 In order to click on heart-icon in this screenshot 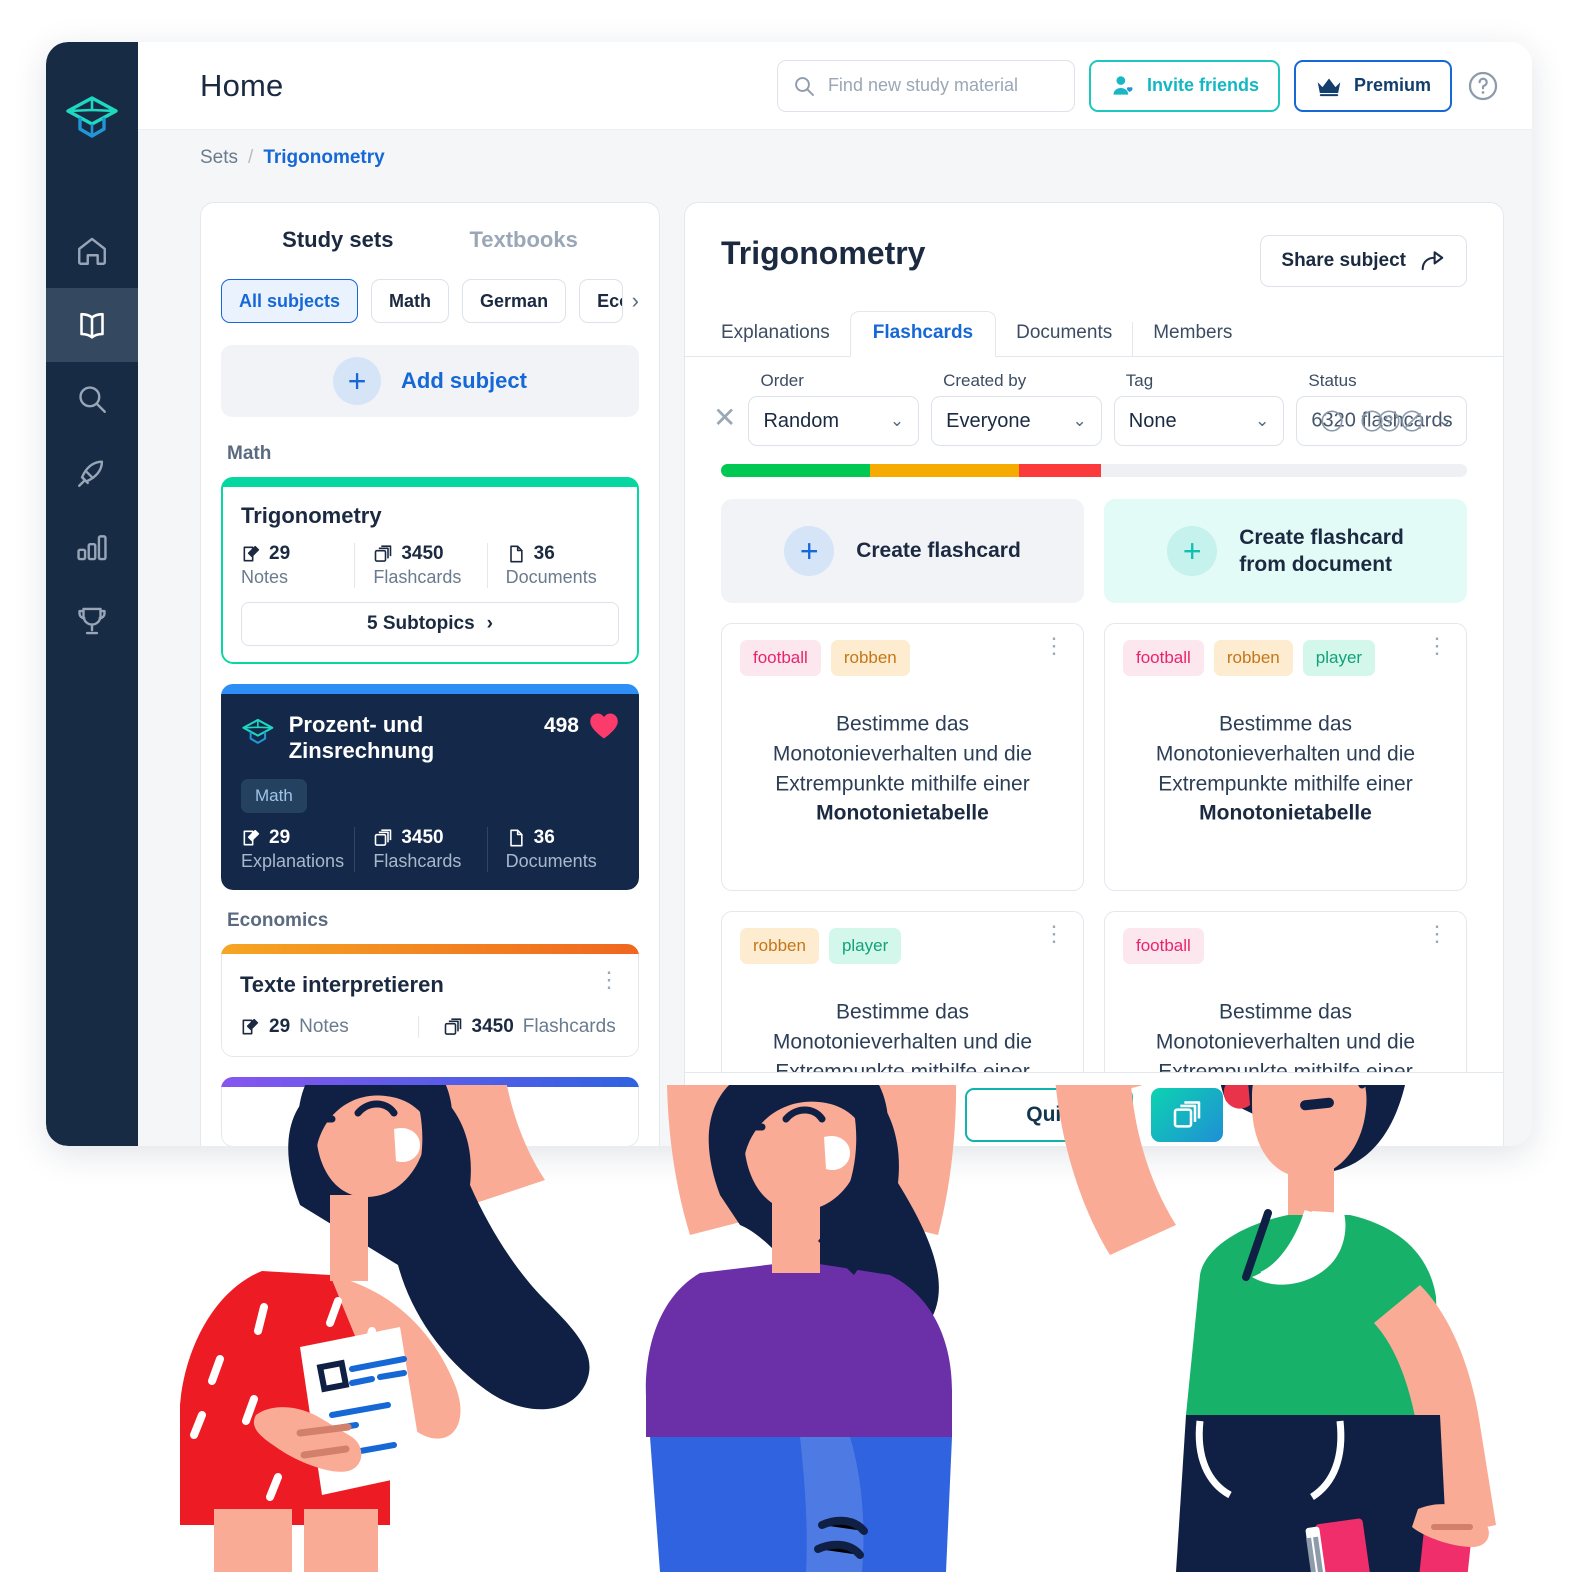, I will do `click(604, 726)`.